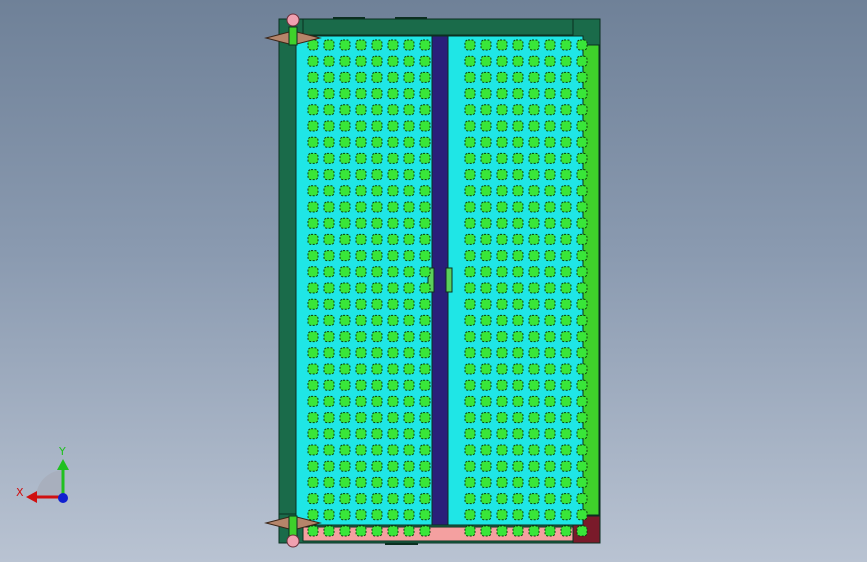 This screenshot has width=867, height=562. What do you see at coordinates (438, 27) in the screenshot?
I see `top-rail` at bounding box center [438, 27].